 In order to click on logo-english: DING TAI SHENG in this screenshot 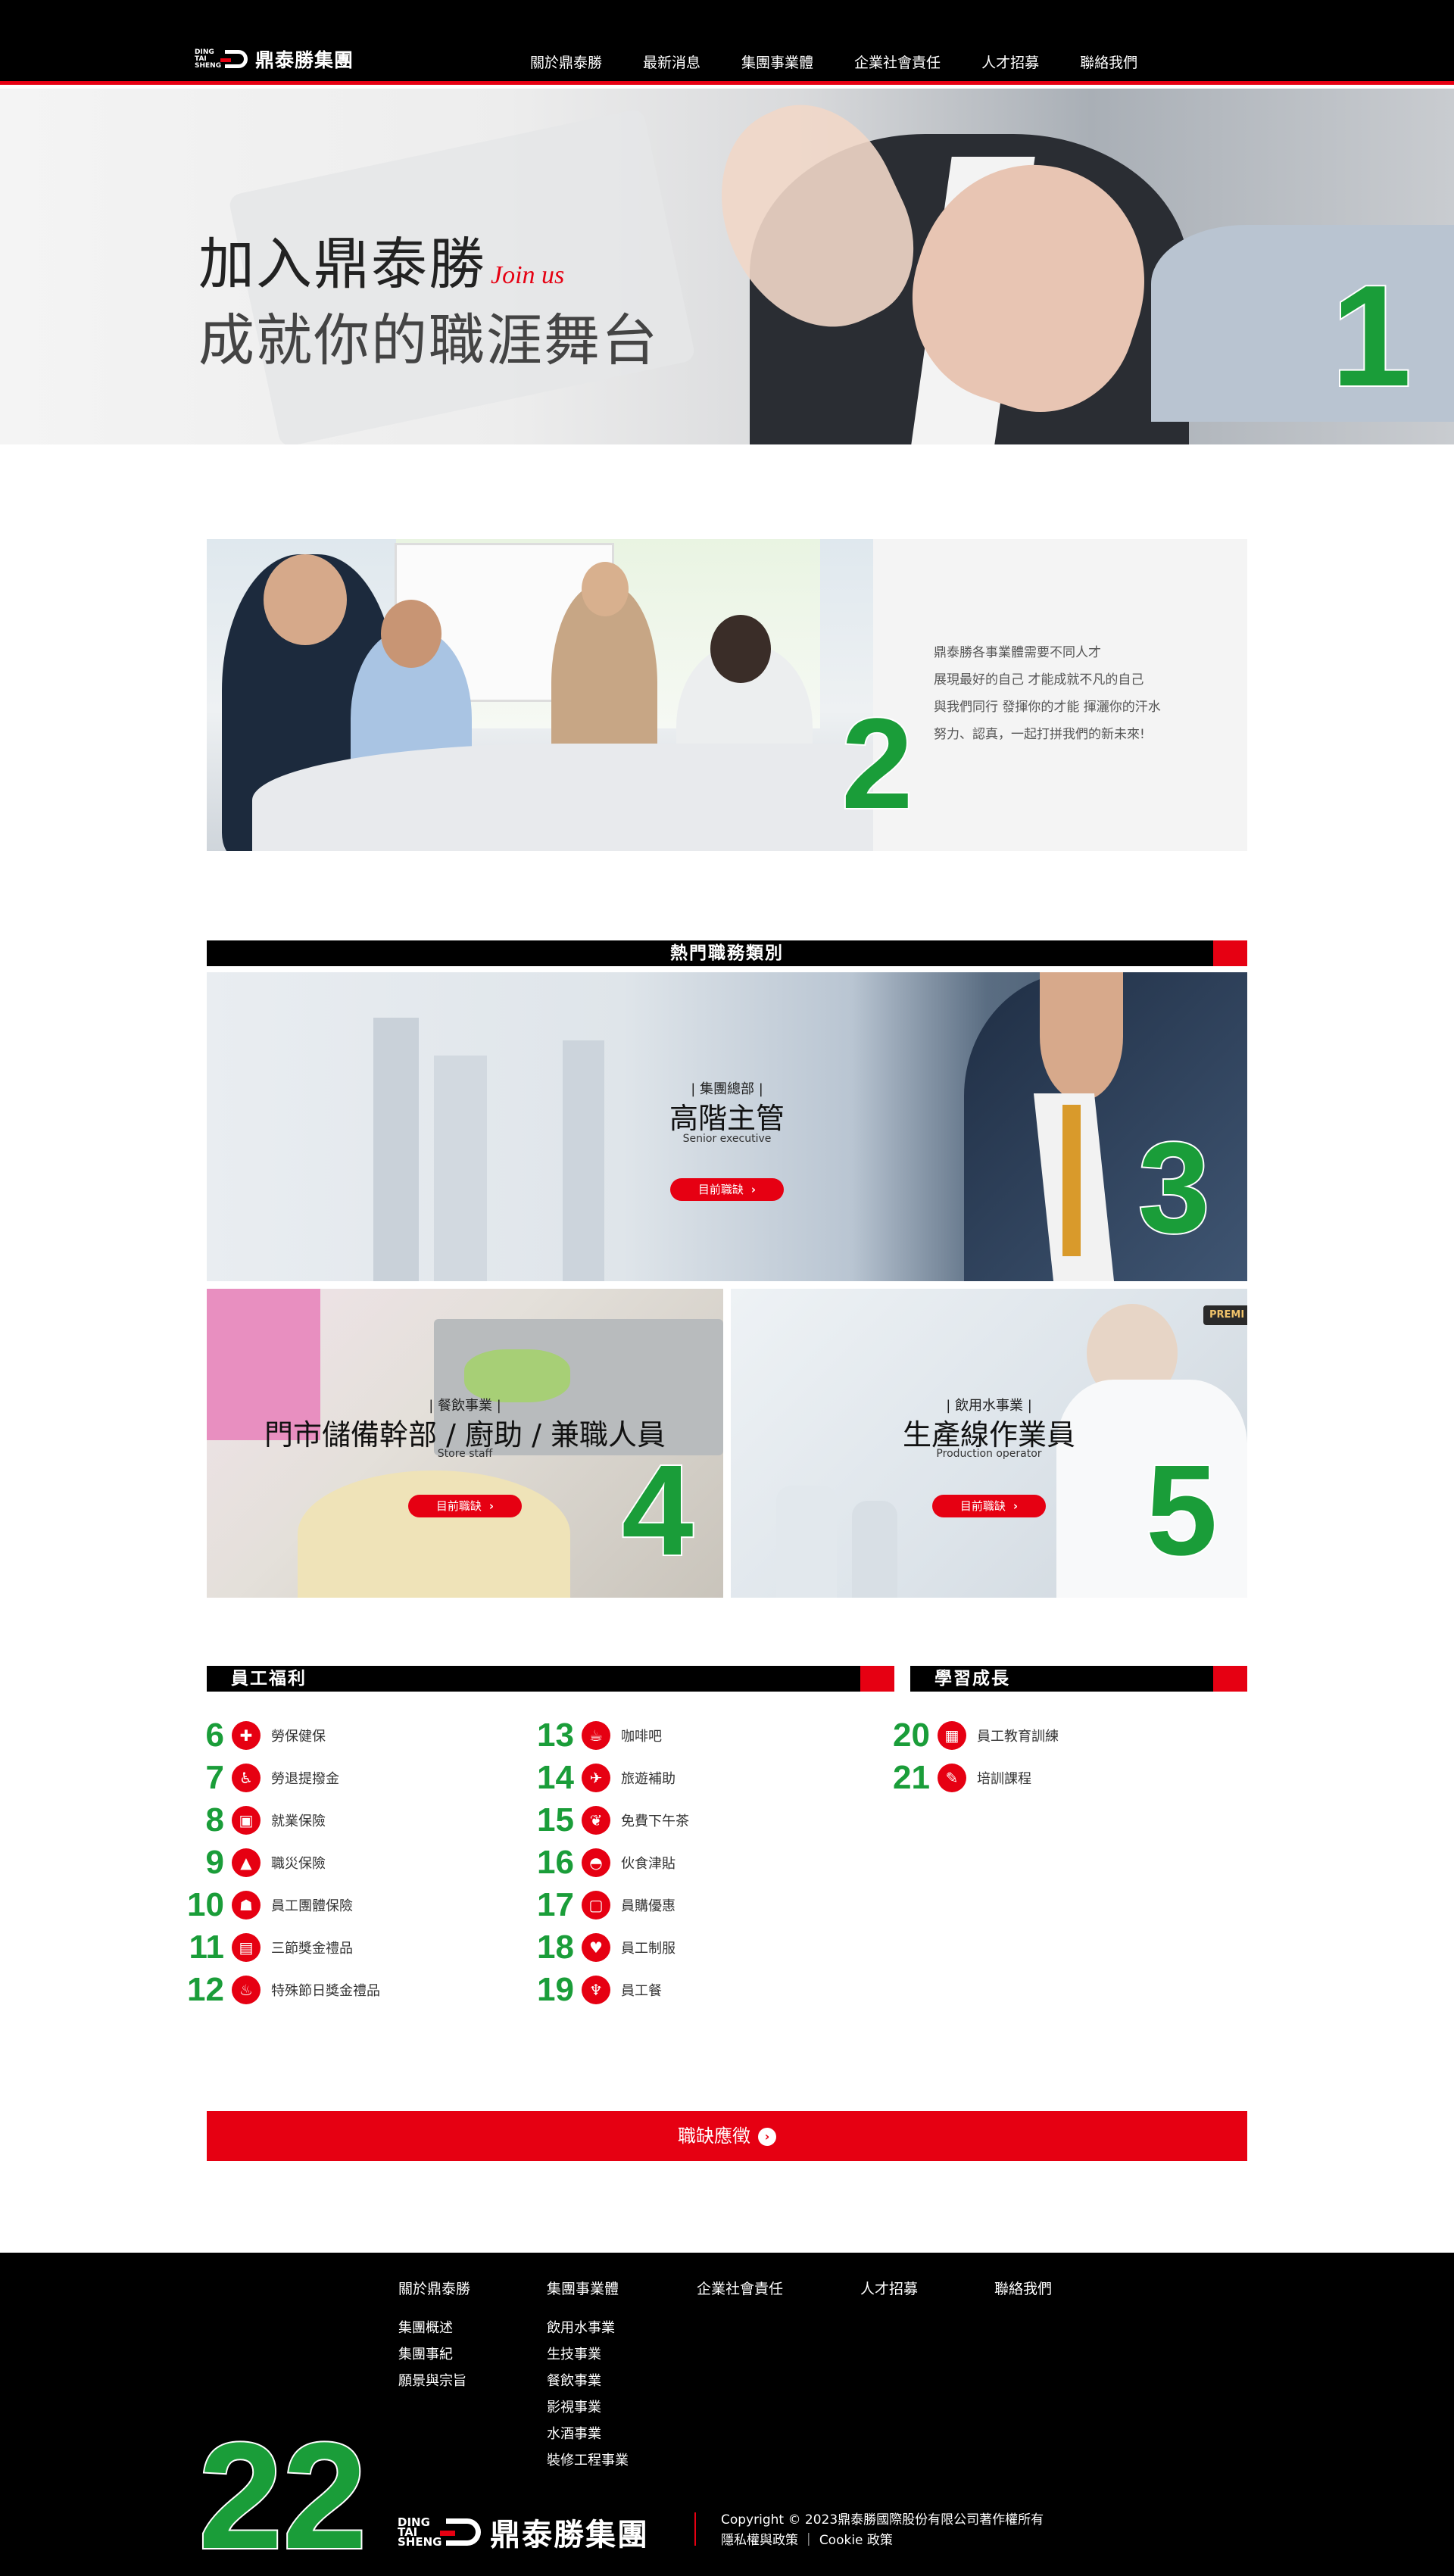, I will do `click(208, 59)`.